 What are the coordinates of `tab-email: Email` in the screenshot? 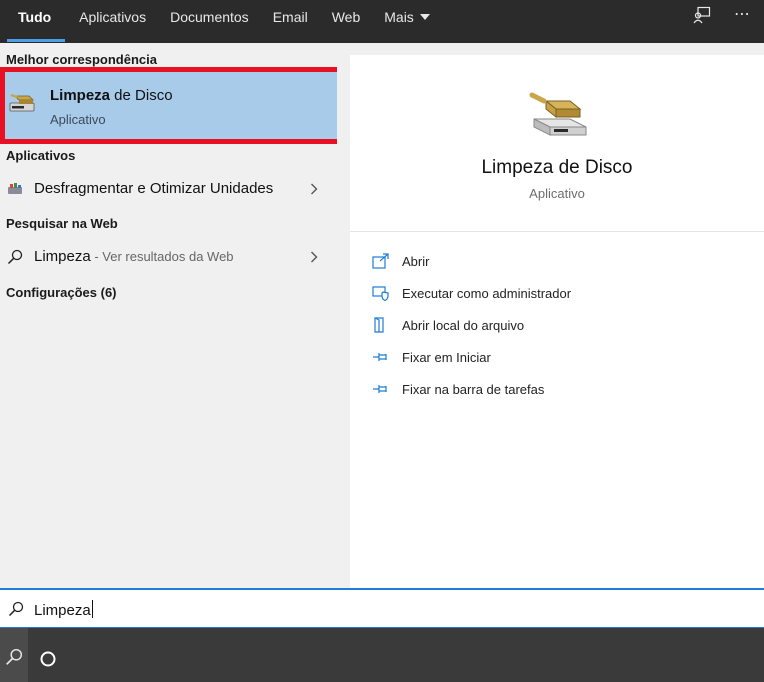 It's located at (290, 21).